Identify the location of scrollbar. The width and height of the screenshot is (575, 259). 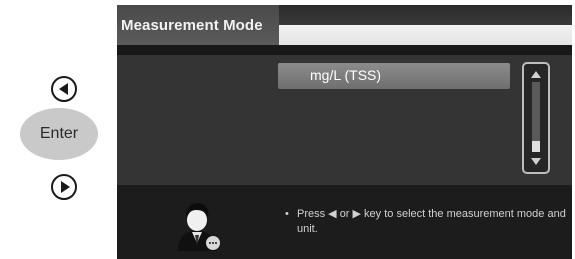
(536, 118).